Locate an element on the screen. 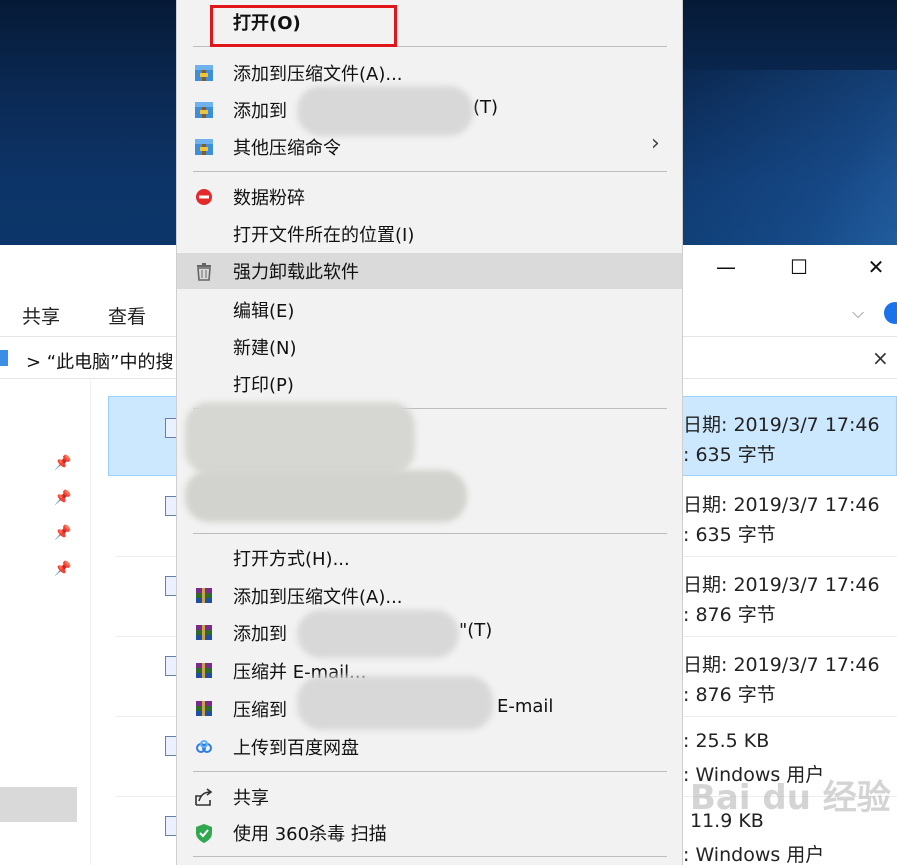 The width and height of the screenshot is (897, 867). menu-item-edit: 编辑(E) is located at coordinates (429, 310).